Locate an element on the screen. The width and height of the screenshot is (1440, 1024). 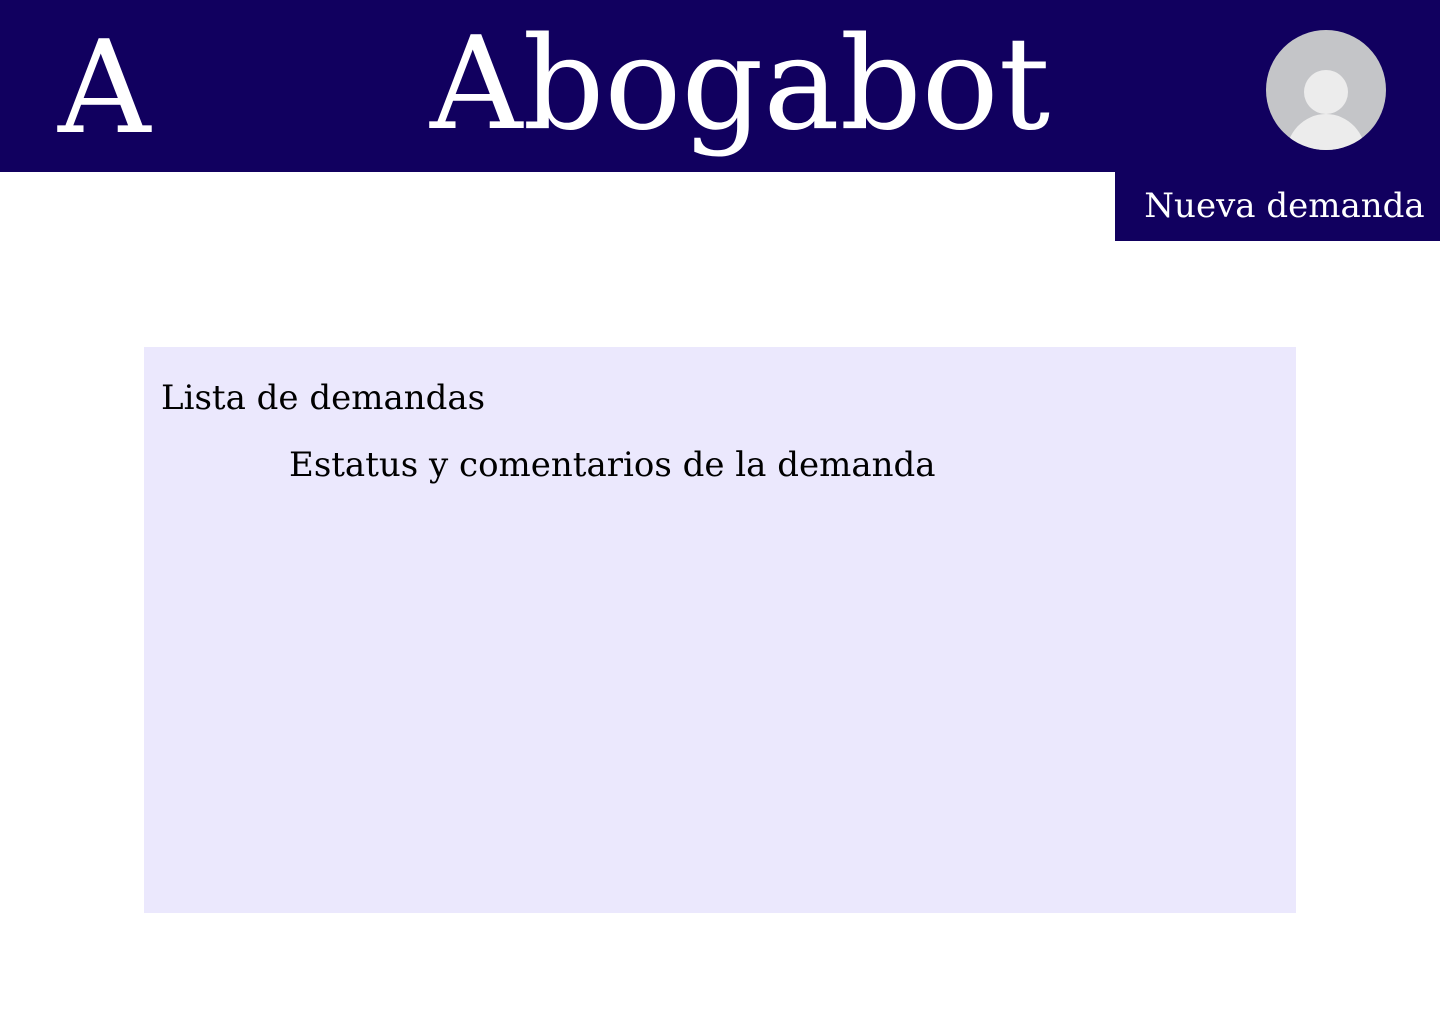
logo: A is located at coordinates (104, 89).